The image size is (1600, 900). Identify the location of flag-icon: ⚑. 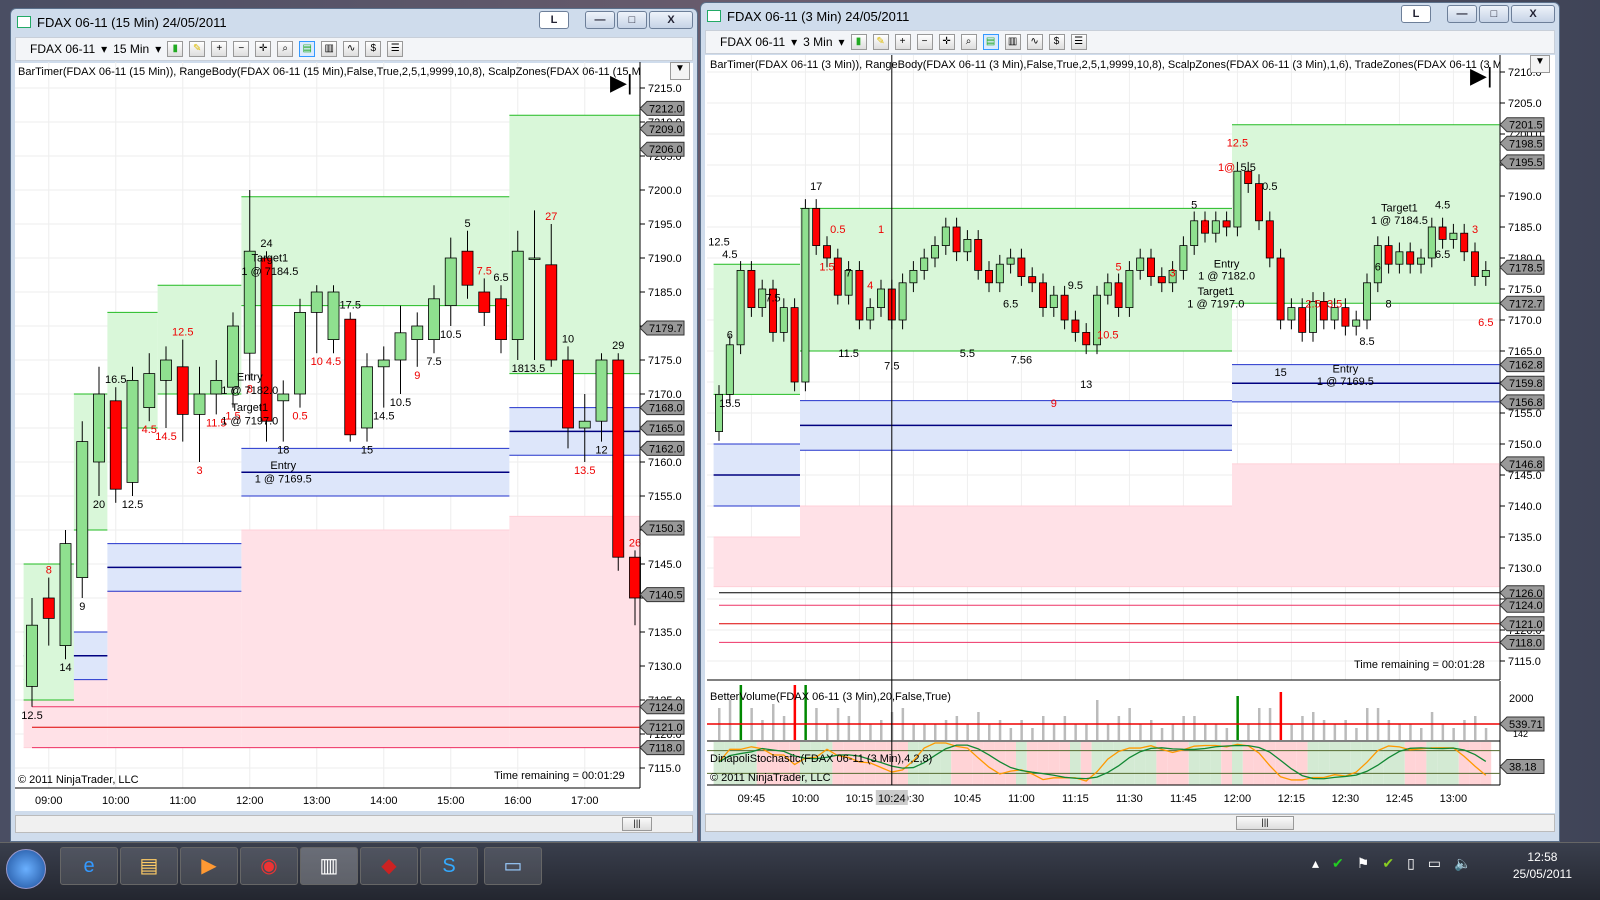
(1363, 863).